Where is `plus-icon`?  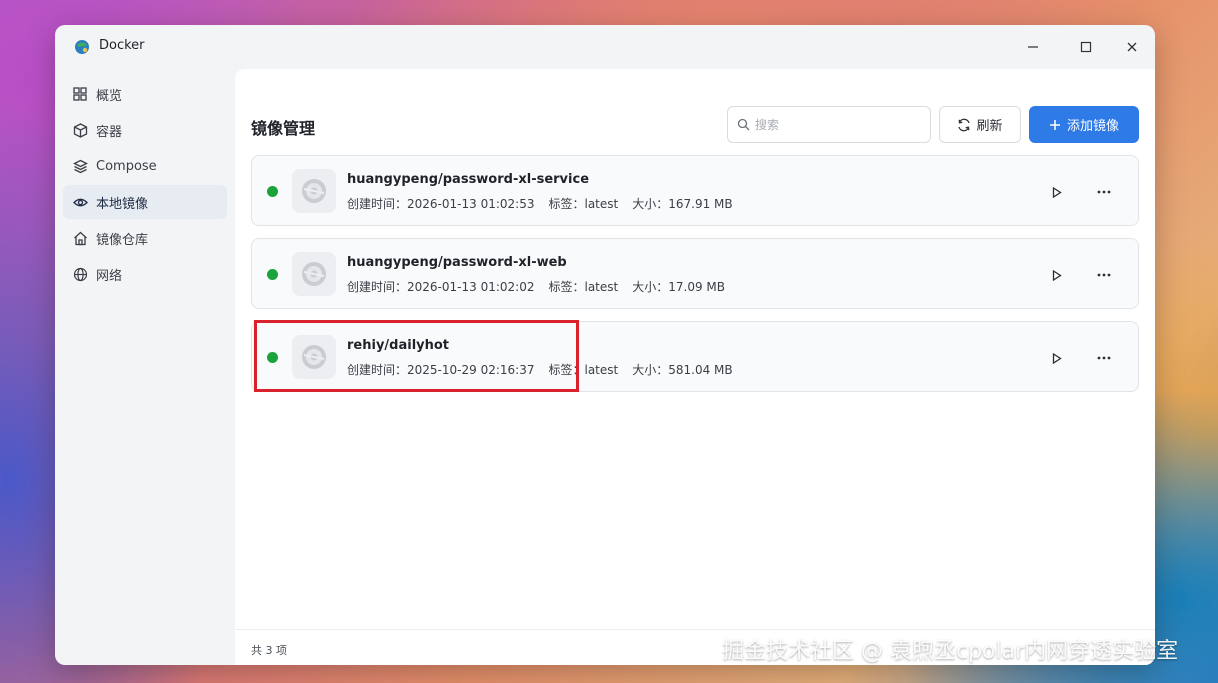
plus-icon is located at coordinates (1054, 124).